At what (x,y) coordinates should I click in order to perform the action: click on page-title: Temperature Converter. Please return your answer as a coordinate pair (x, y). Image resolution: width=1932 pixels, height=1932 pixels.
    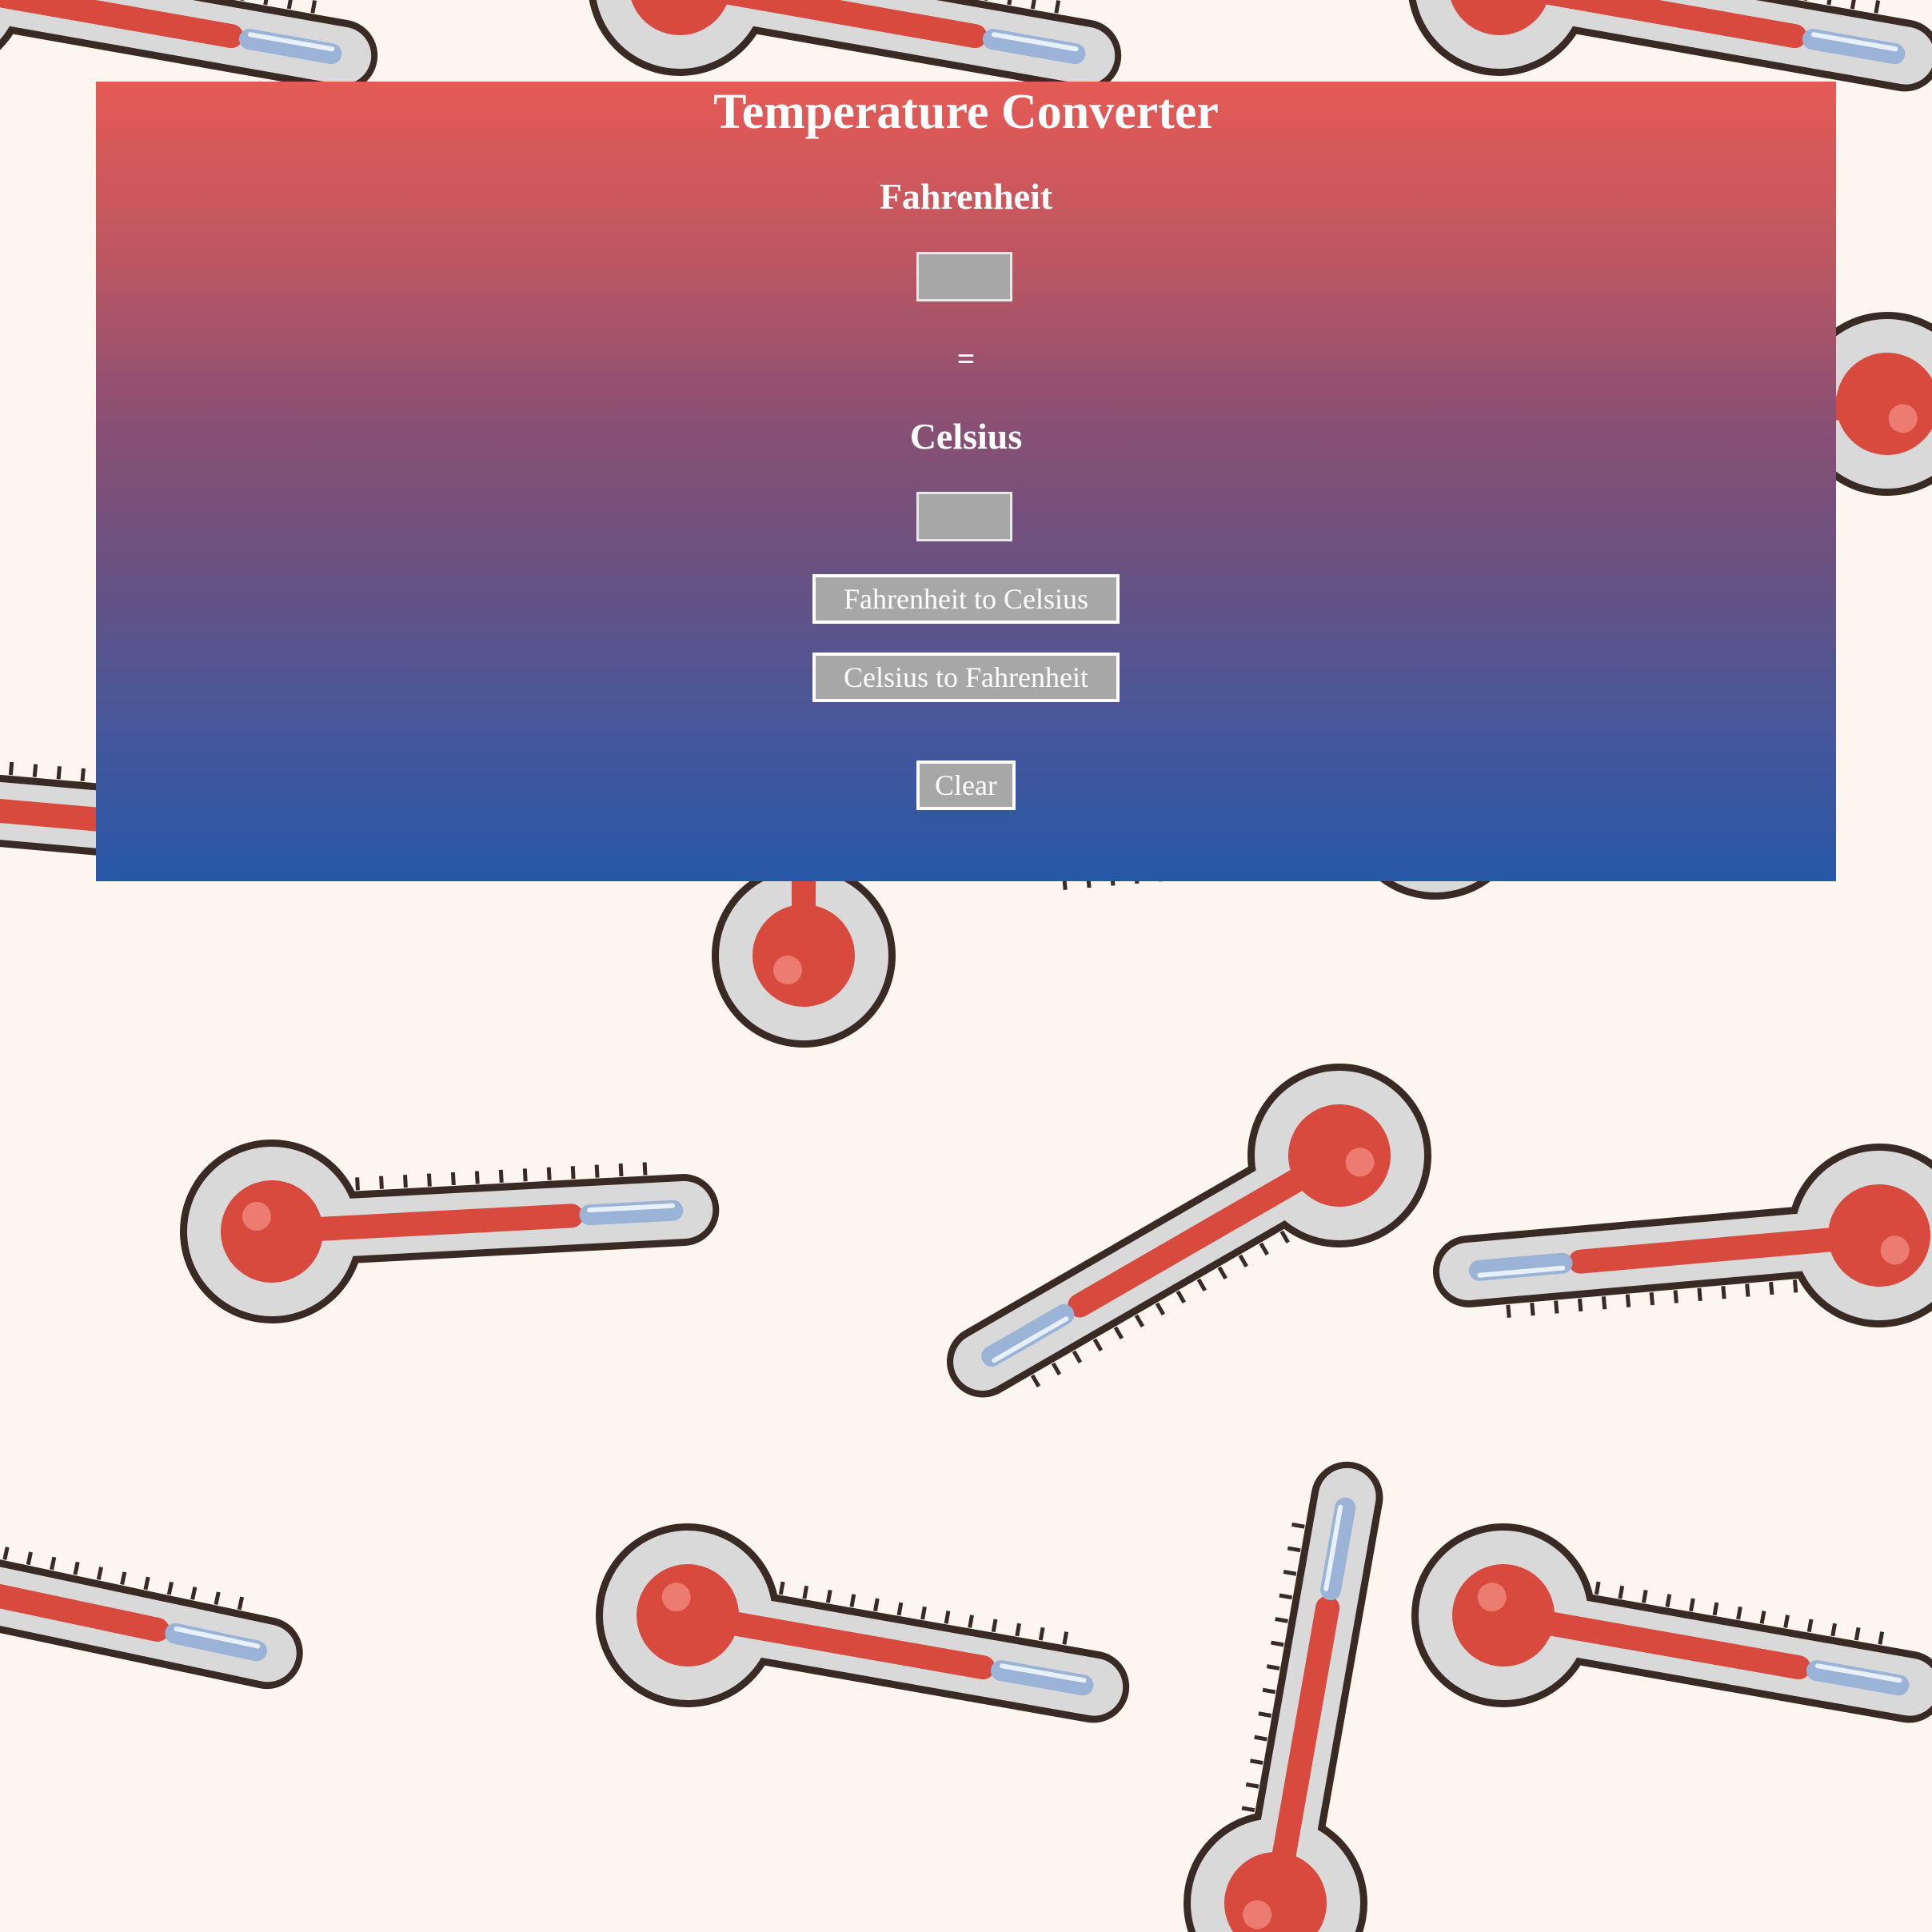
    Looking at the image, I should click on (966, 112).